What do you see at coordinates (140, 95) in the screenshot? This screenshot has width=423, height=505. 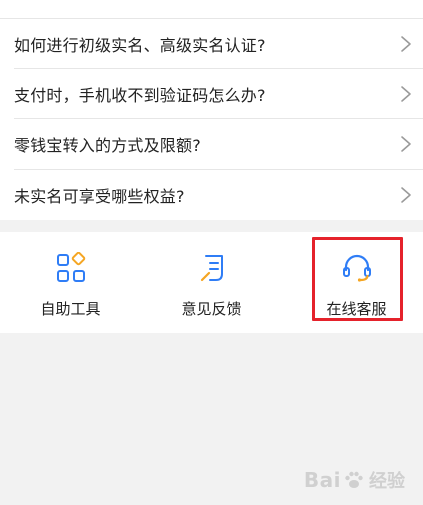 I see `faq-item-label: 支付时，手机收不到验证码怎么办?` at bounding box center [140, 95].